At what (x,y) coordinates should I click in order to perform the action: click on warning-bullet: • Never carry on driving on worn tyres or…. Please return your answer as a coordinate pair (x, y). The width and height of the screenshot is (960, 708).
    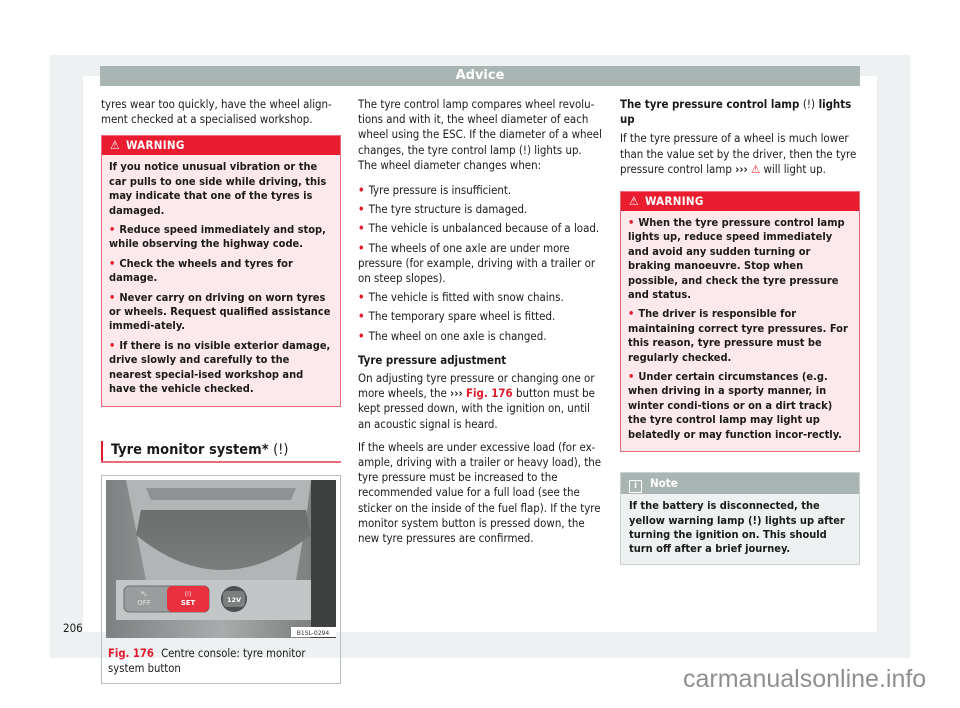
    Looking at the image, I should click on (220, 311).